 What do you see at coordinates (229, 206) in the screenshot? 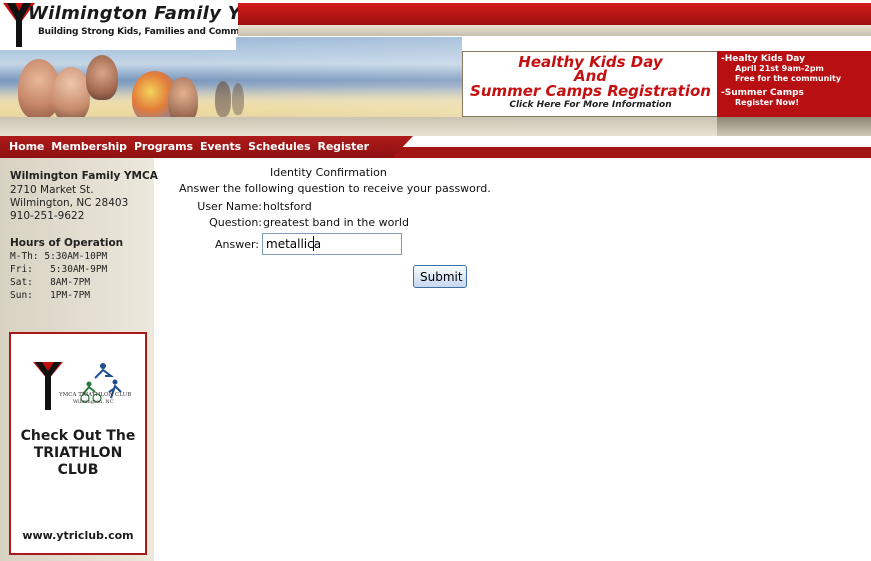
I see `username-label: User Name:` at bounding box center [229, 206].